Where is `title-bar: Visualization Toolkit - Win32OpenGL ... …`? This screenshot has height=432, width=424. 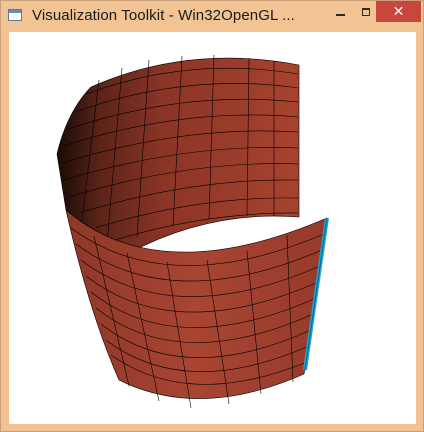
title-bar: Visualization Toolkit - Win32OpenGL ... … is located at coordinates (212, 16).